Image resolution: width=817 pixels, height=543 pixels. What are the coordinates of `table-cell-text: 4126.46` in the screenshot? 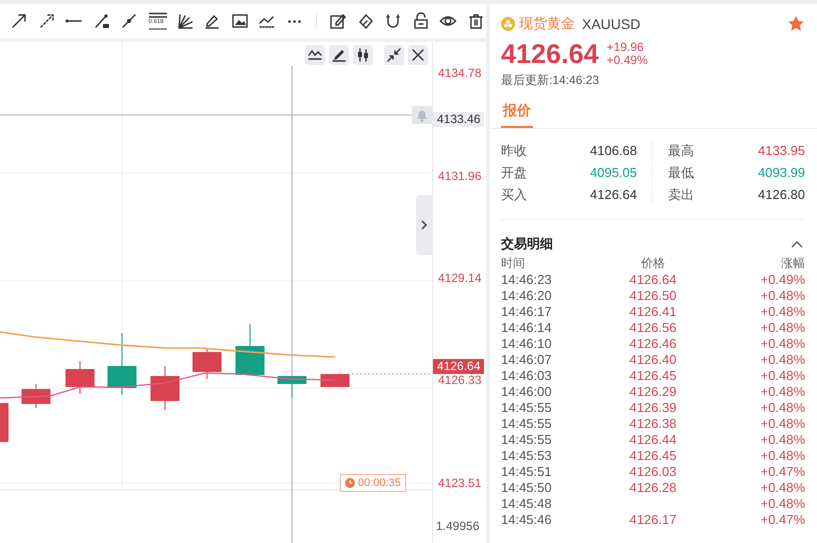 It's located at (653, 344).